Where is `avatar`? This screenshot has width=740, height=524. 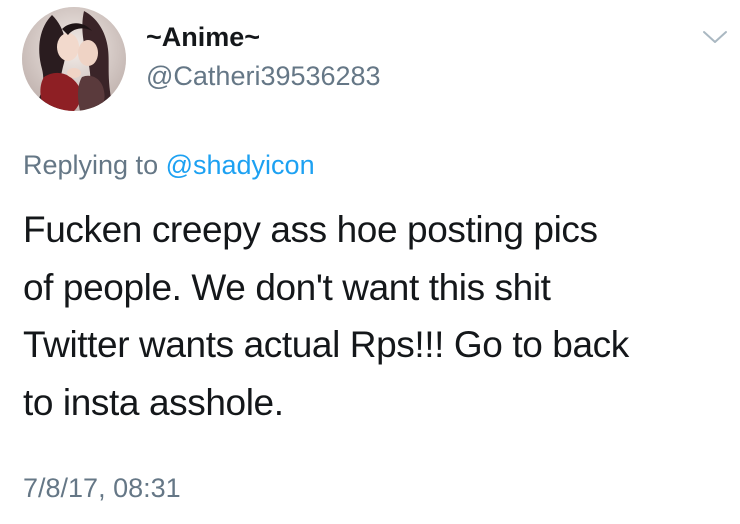 avatar is located at coordinates (74, 59).